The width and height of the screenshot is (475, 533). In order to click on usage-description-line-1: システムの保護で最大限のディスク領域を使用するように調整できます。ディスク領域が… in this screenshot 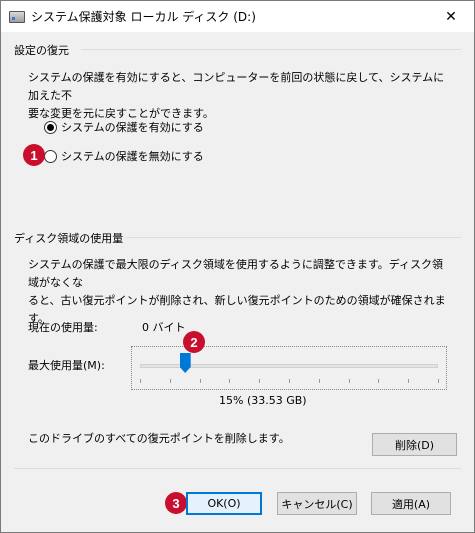, I will do `click(236, 273)`.